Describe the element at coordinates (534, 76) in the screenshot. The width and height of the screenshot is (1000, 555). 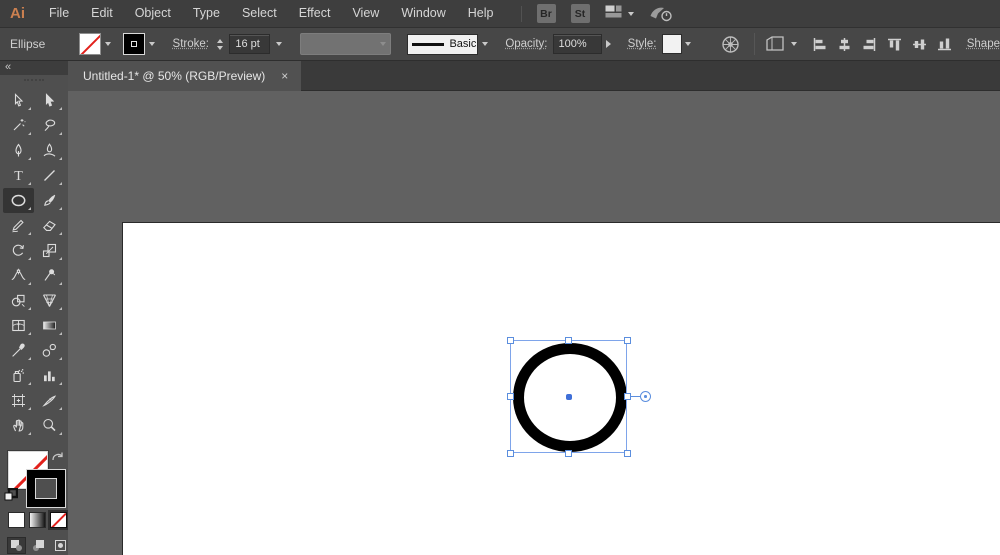
I see `document-tab-bar: Untitled-1* @ 50% (RGB/Preview) ×` at that location.